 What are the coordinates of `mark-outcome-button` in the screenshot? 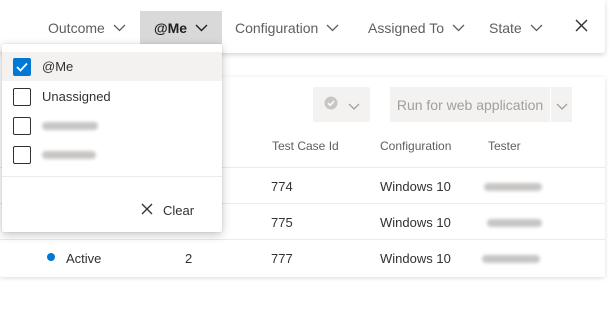 It's located at (341, 104).